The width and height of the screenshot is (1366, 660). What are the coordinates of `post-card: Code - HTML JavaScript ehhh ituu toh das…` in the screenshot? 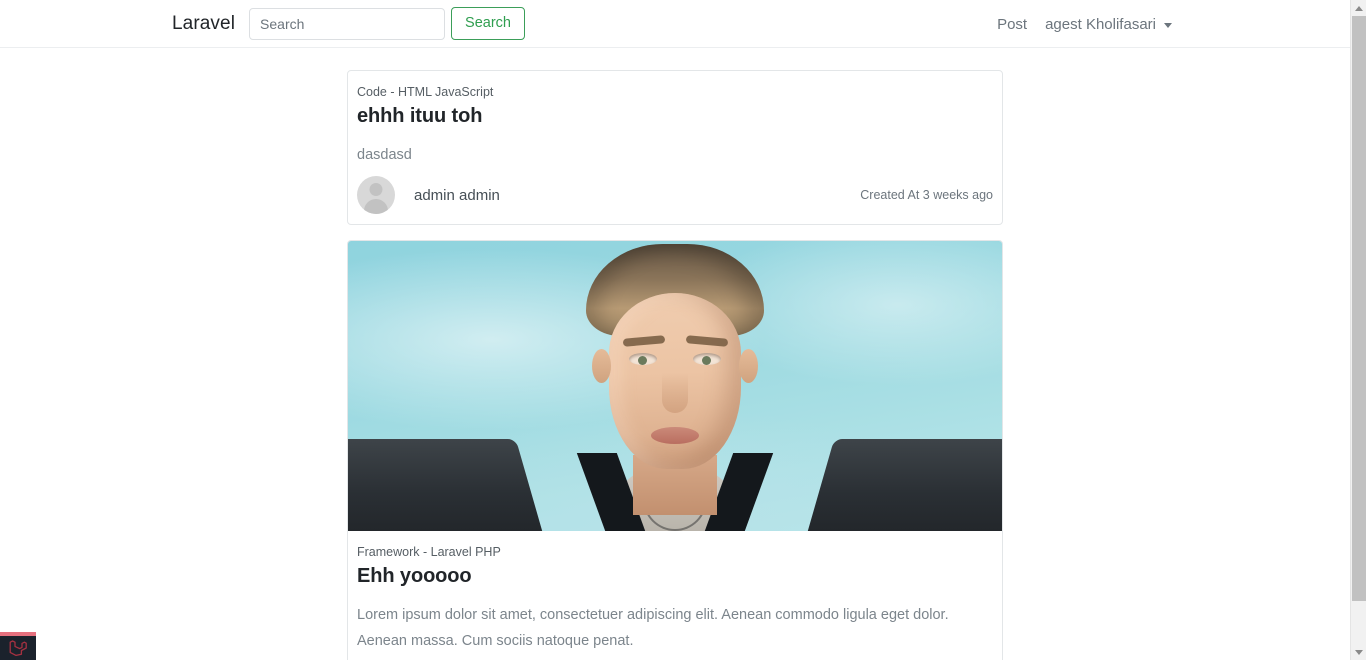 It's located at (675, 148).